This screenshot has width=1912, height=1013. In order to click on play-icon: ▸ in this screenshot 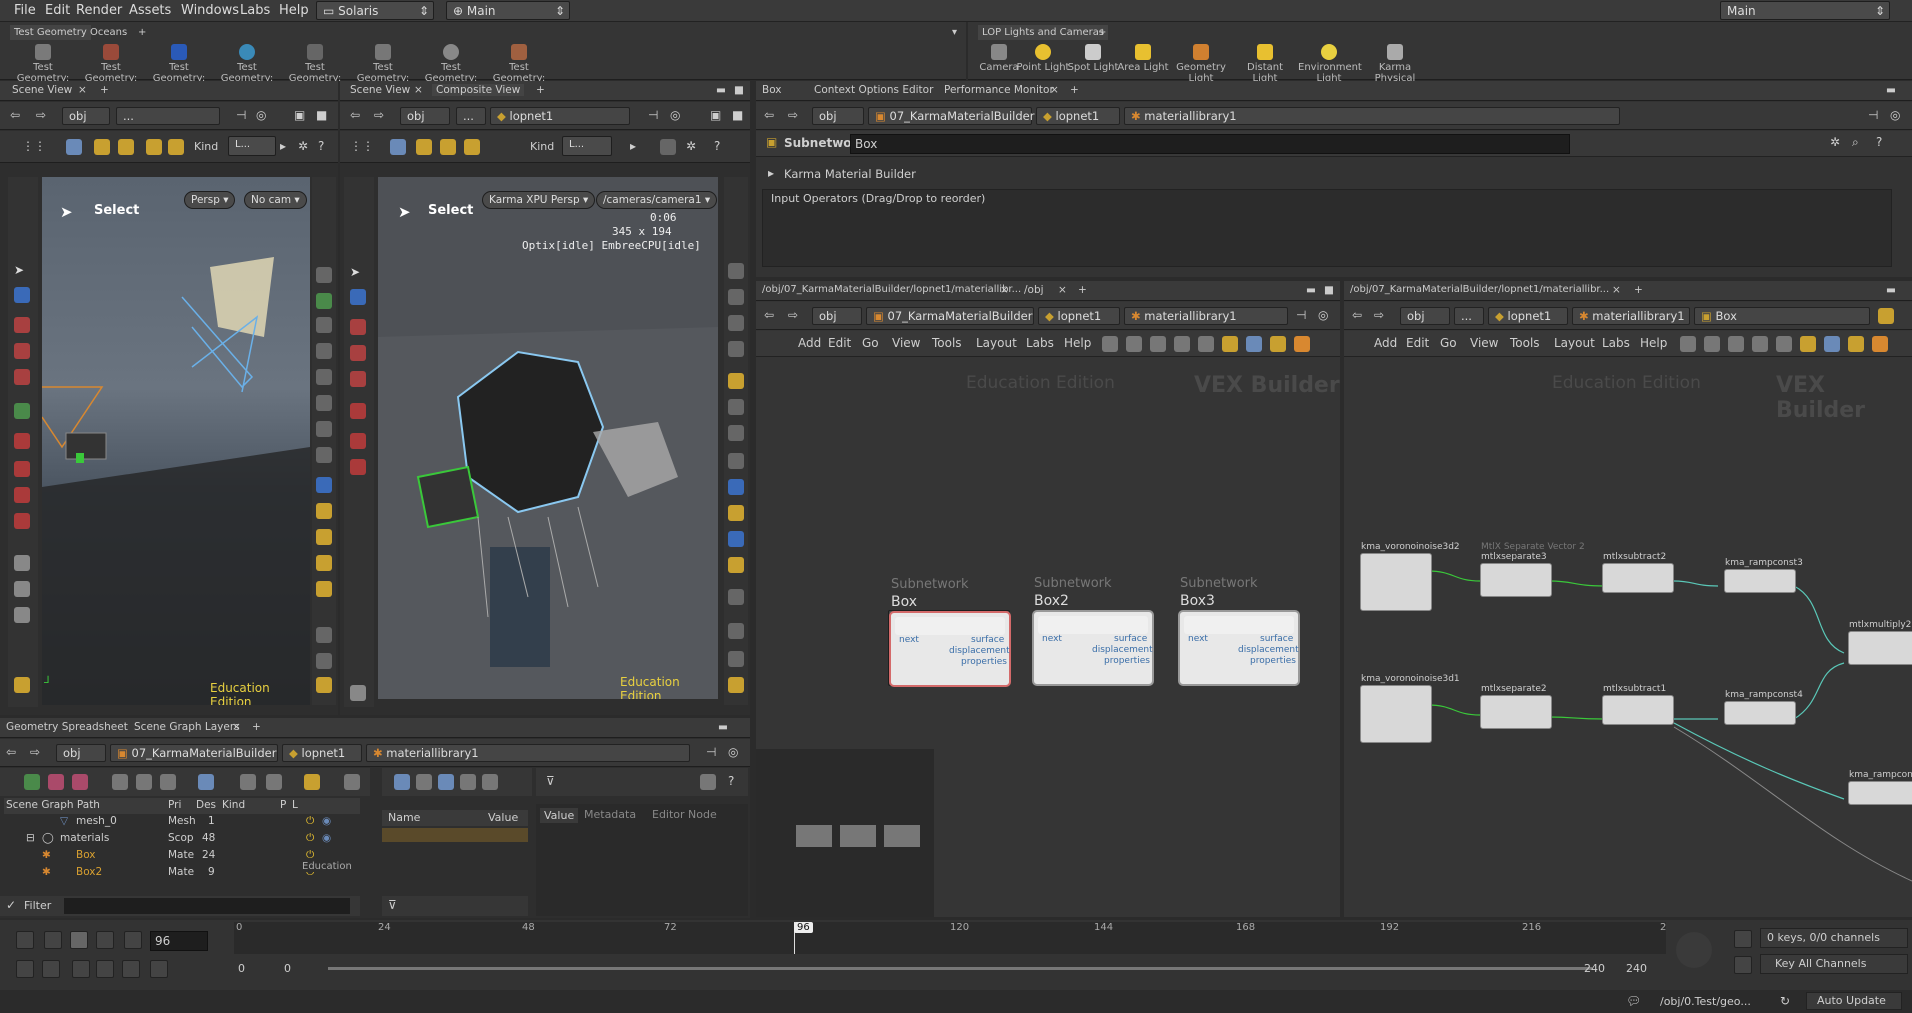, I will do `click(283, 146)`.